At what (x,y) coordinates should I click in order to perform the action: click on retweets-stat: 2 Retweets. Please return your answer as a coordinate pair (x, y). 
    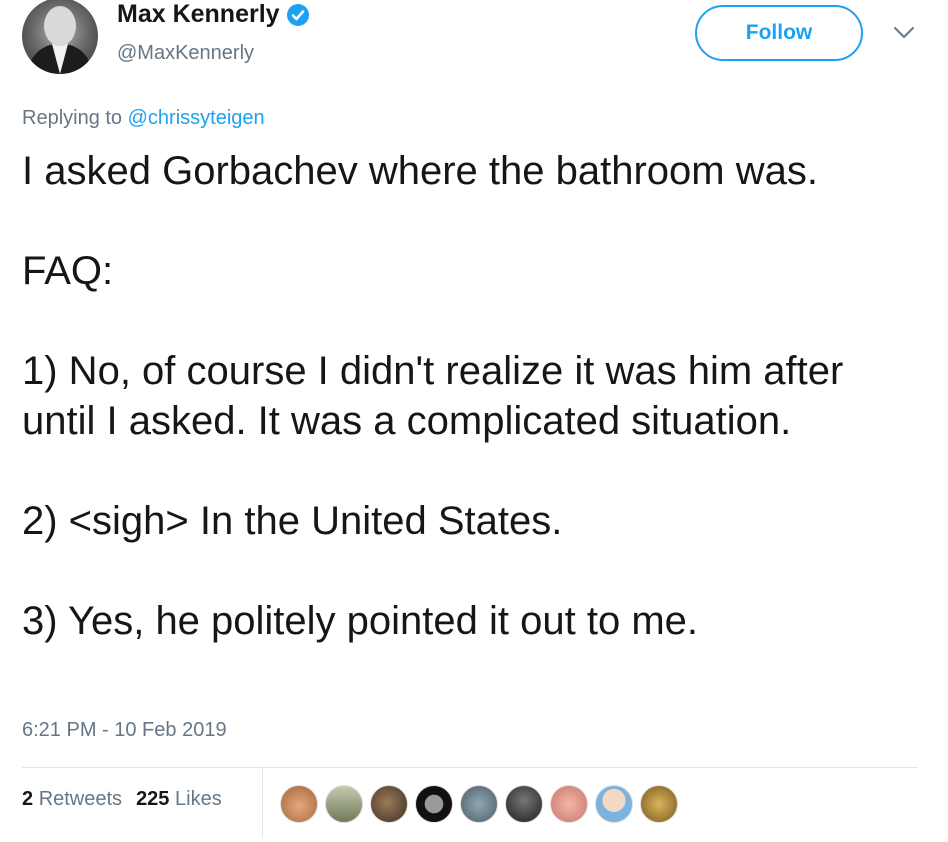
    Looking at the image, I should click on (72, 799).